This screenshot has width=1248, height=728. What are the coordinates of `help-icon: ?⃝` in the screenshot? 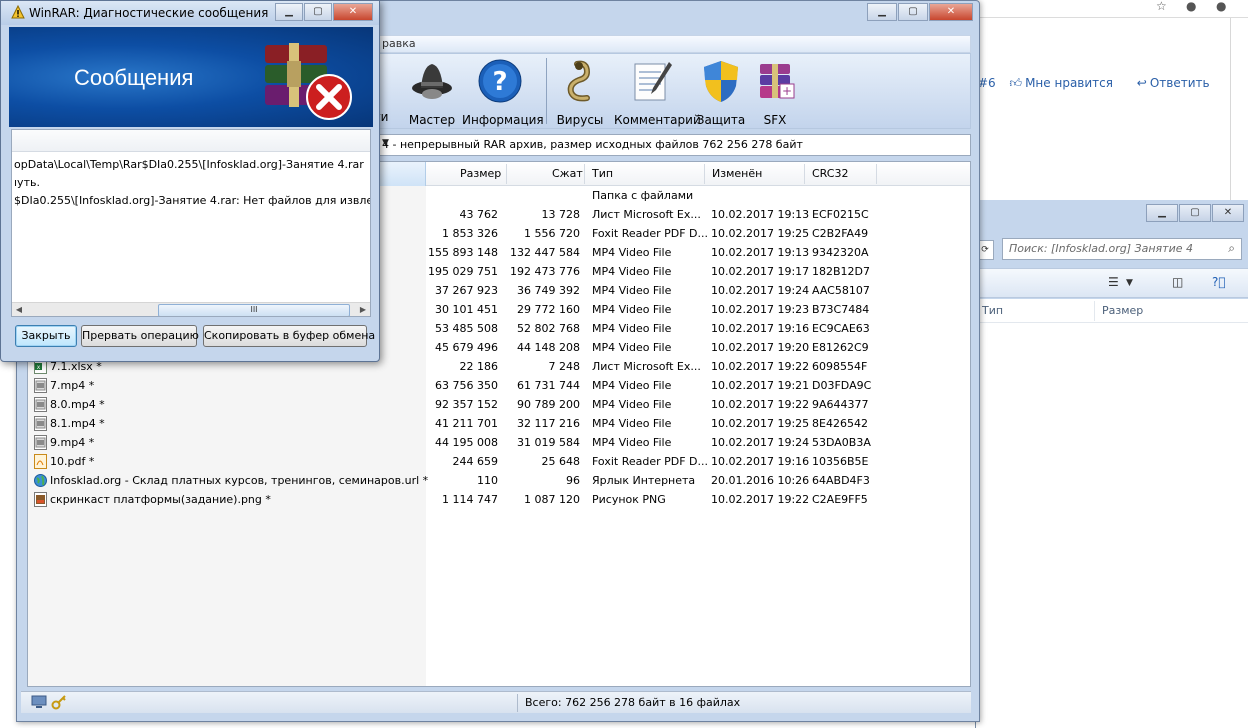 It's located at (1219, 282).